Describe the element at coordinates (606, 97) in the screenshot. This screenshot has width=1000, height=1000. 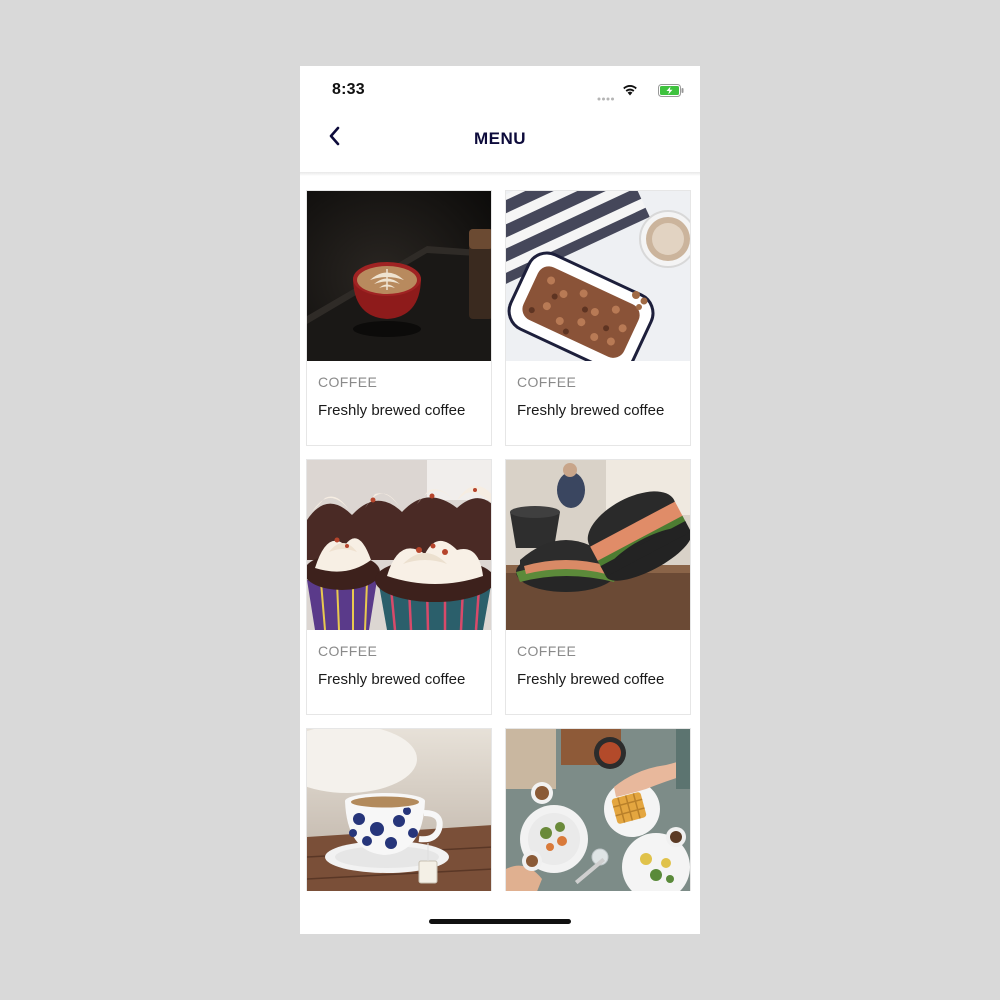
I see `signal-dots-icon` at that location.